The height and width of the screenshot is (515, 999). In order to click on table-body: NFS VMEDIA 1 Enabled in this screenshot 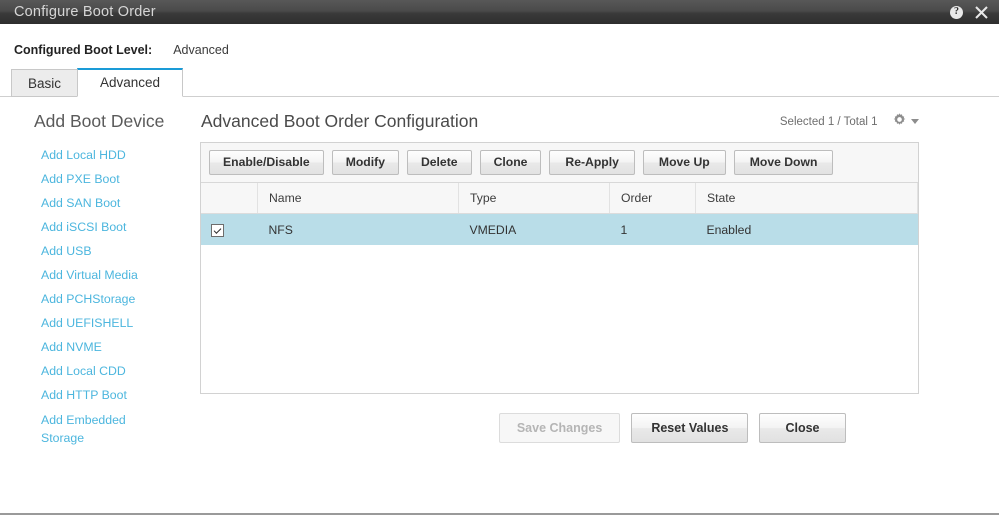, I will do `click(559, 229)`.